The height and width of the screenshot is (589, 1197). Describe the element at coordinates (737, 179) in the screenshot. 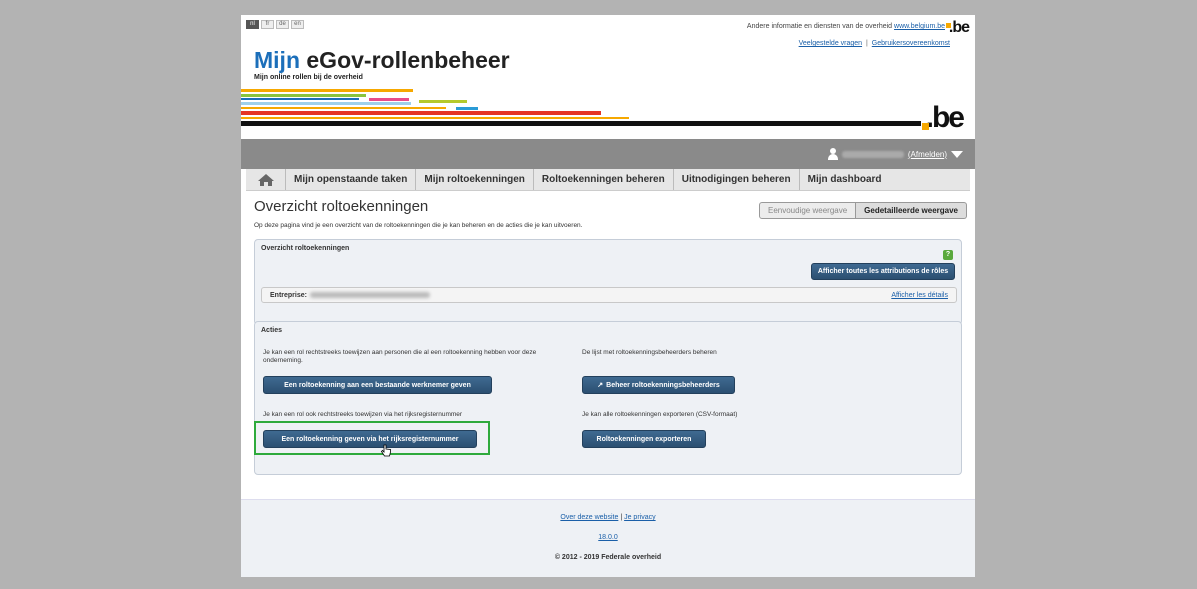

I see `nav-manage-invitations: Uitnodigingen beheren` at that location.